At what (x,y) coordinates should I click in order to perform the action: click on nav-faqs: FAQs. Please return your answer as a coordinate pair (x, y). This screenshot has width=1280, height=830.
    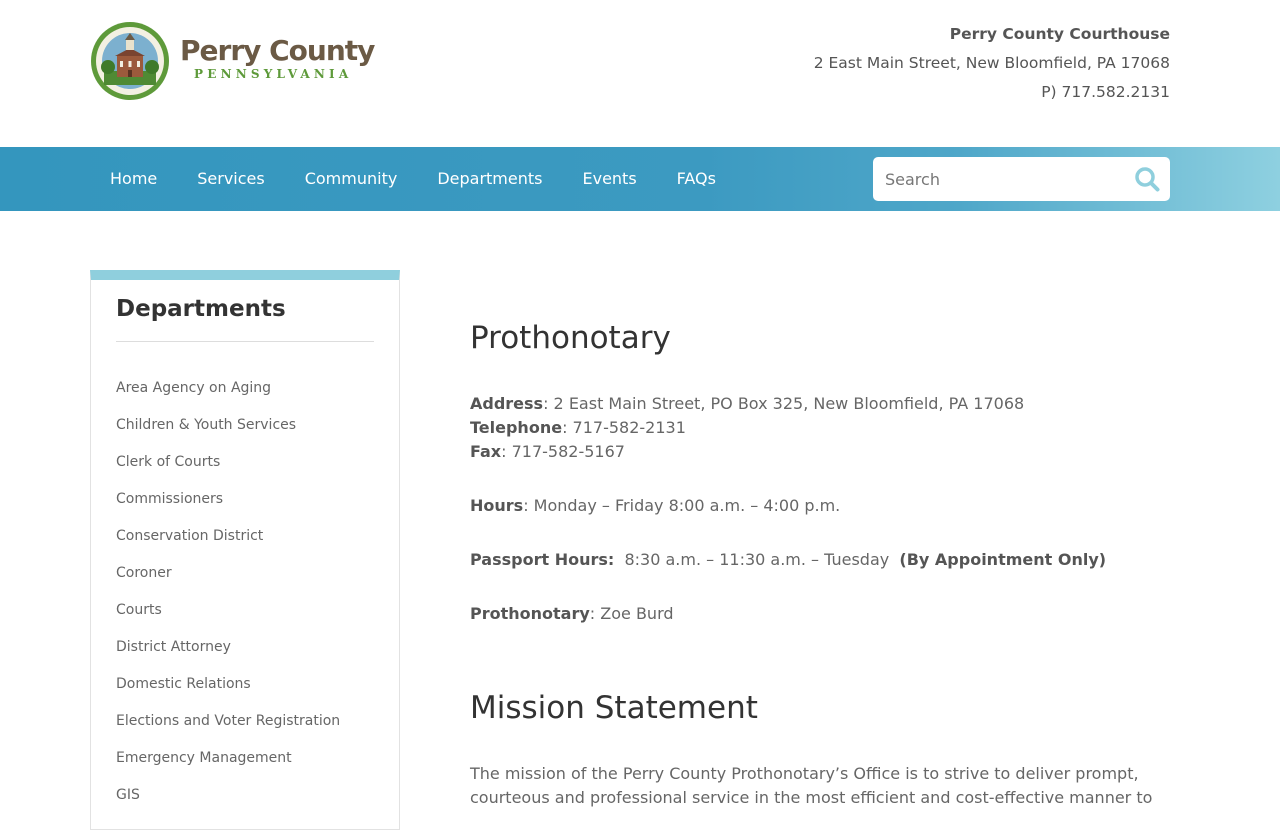
    Looking at the image, I should click on (696, 179).